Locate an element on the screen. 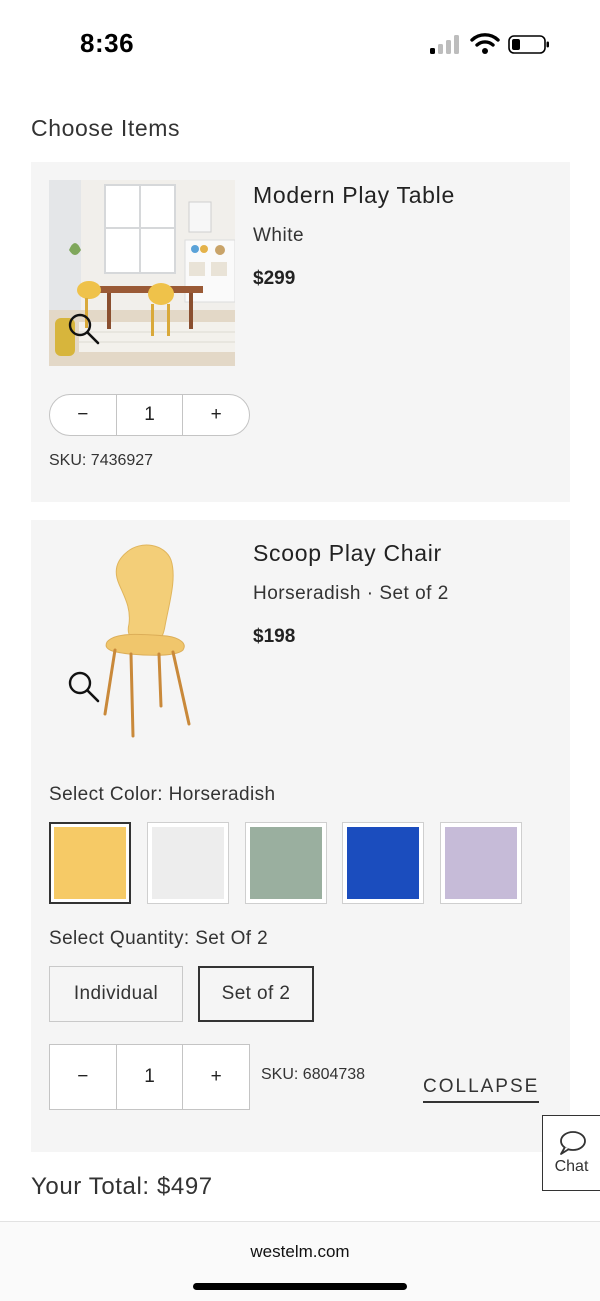  browser-url-bar: westelm.com is located at coordinates (300, 1261).